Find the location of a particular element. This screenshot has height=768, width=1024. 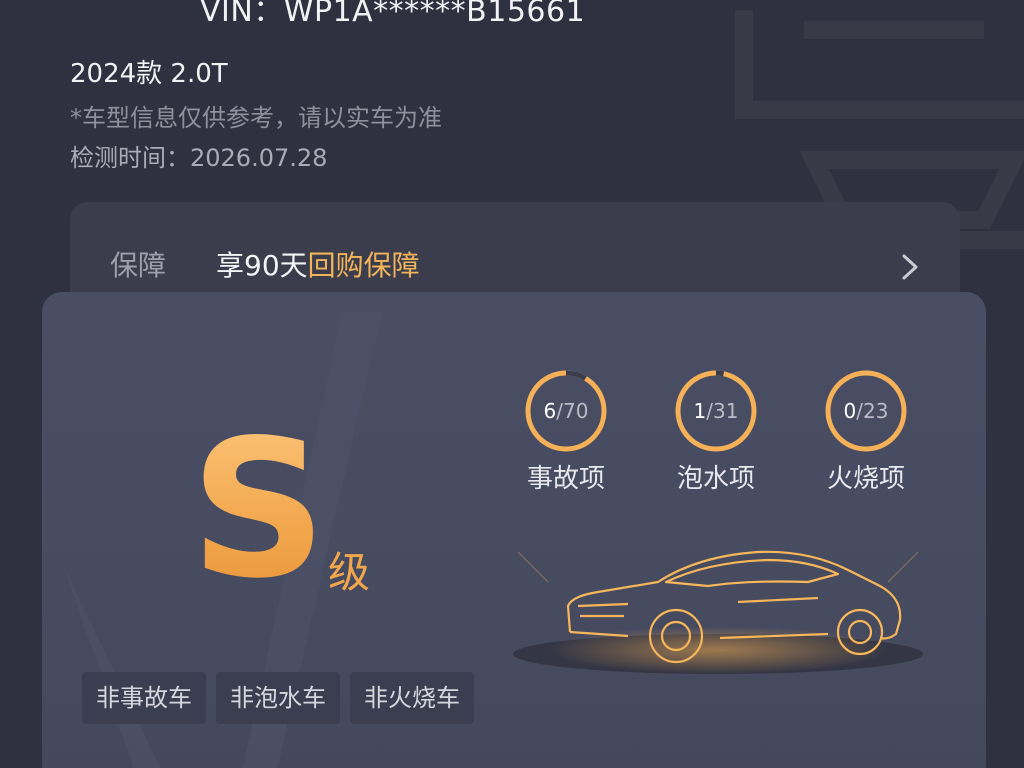

tag-non-fire: 非火烧车 is located at coordinates (412, 698).